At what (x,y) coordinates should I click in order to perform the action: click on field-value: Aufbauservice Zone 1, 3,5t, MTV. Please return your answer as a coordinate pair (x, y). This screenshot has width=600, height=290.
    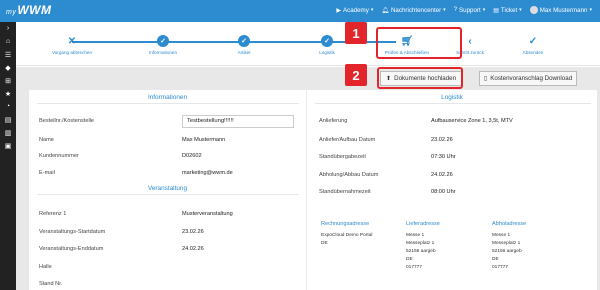
    Looking at the image, I should click on (472, 121).